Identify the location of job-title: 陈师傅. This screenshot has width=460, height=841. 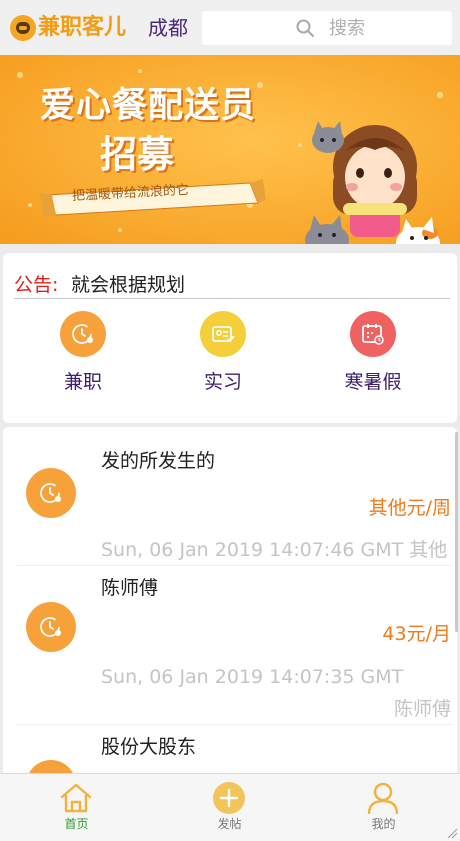
(130, 588).